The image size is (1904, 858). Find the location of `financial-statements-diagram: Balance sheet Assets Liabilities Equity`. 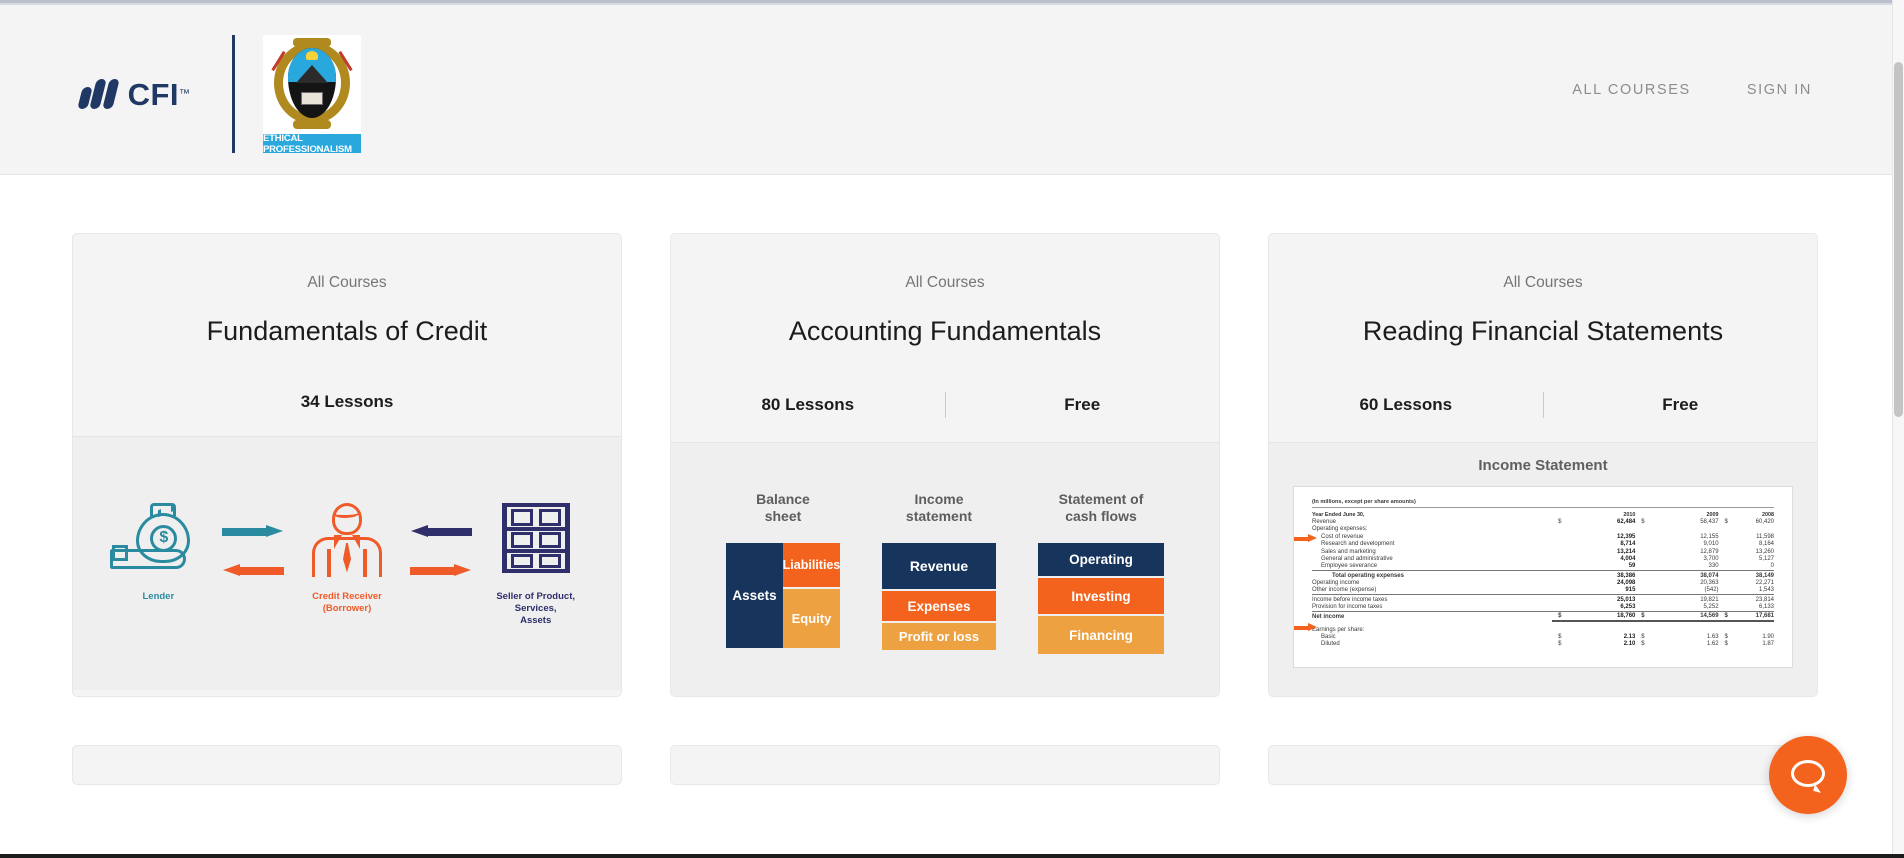

financial-statements-diagram: Balance sheet Assets Liabilities Equity is located at coordinates (945, 569).